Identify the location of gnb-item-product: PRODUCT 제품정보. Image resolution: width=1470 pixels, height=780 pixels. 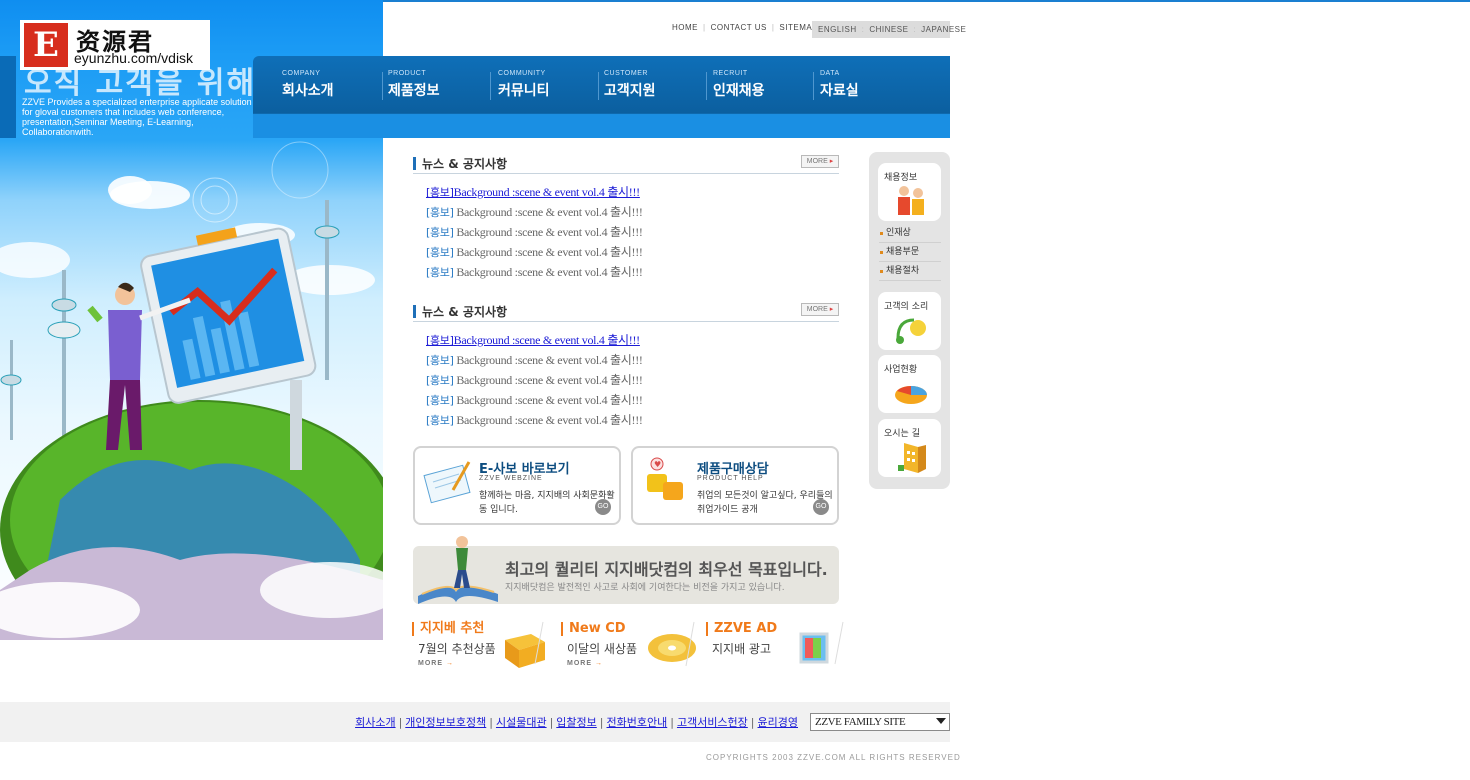
(414, 88).